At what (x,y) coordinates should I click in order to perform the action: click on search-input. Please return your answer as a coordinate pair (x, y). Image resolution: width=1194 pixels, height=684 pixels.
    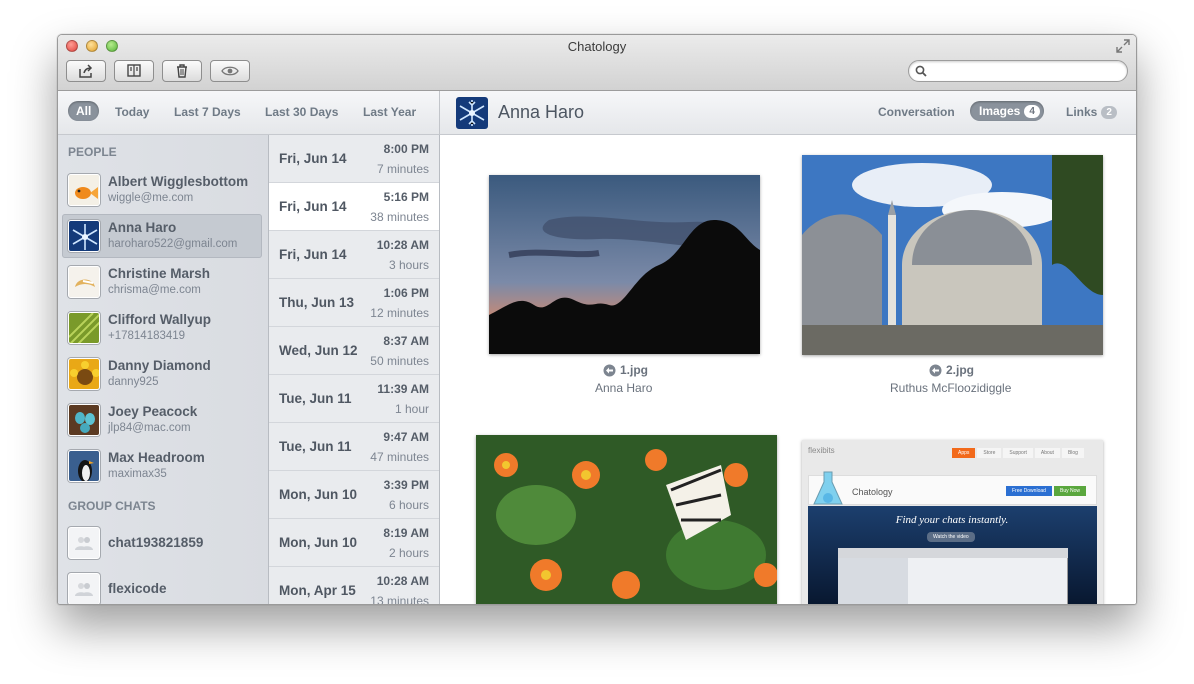
    Looking at the image, I should click on (1026, 71).